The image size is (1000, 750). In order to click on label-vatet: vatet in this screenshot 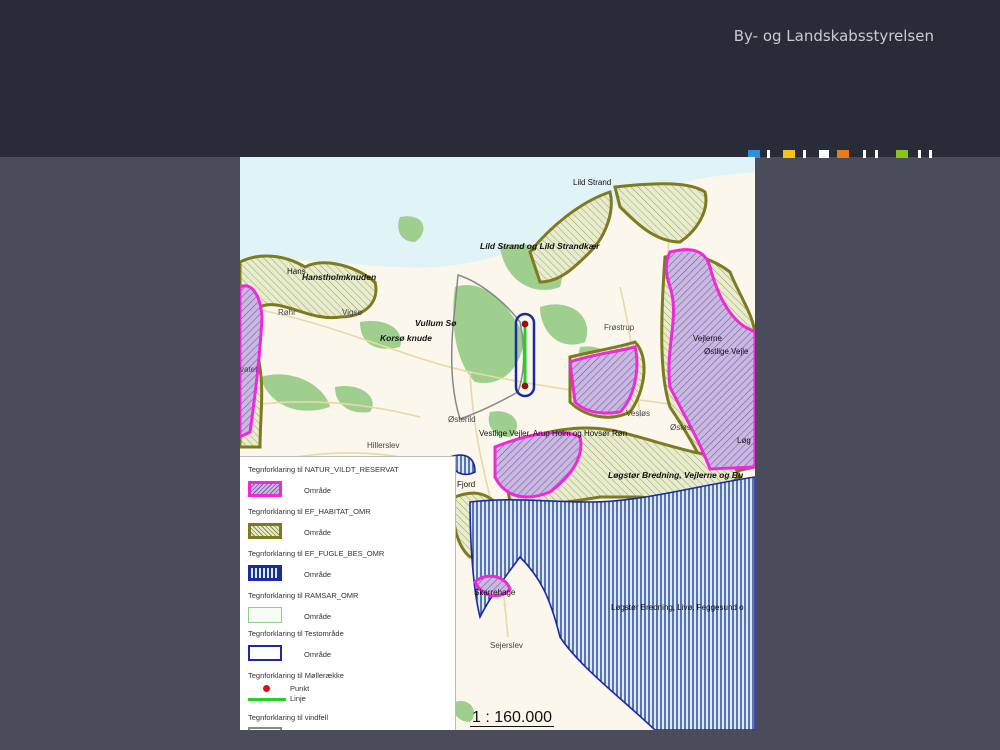, I will do `click(249, 369)`.